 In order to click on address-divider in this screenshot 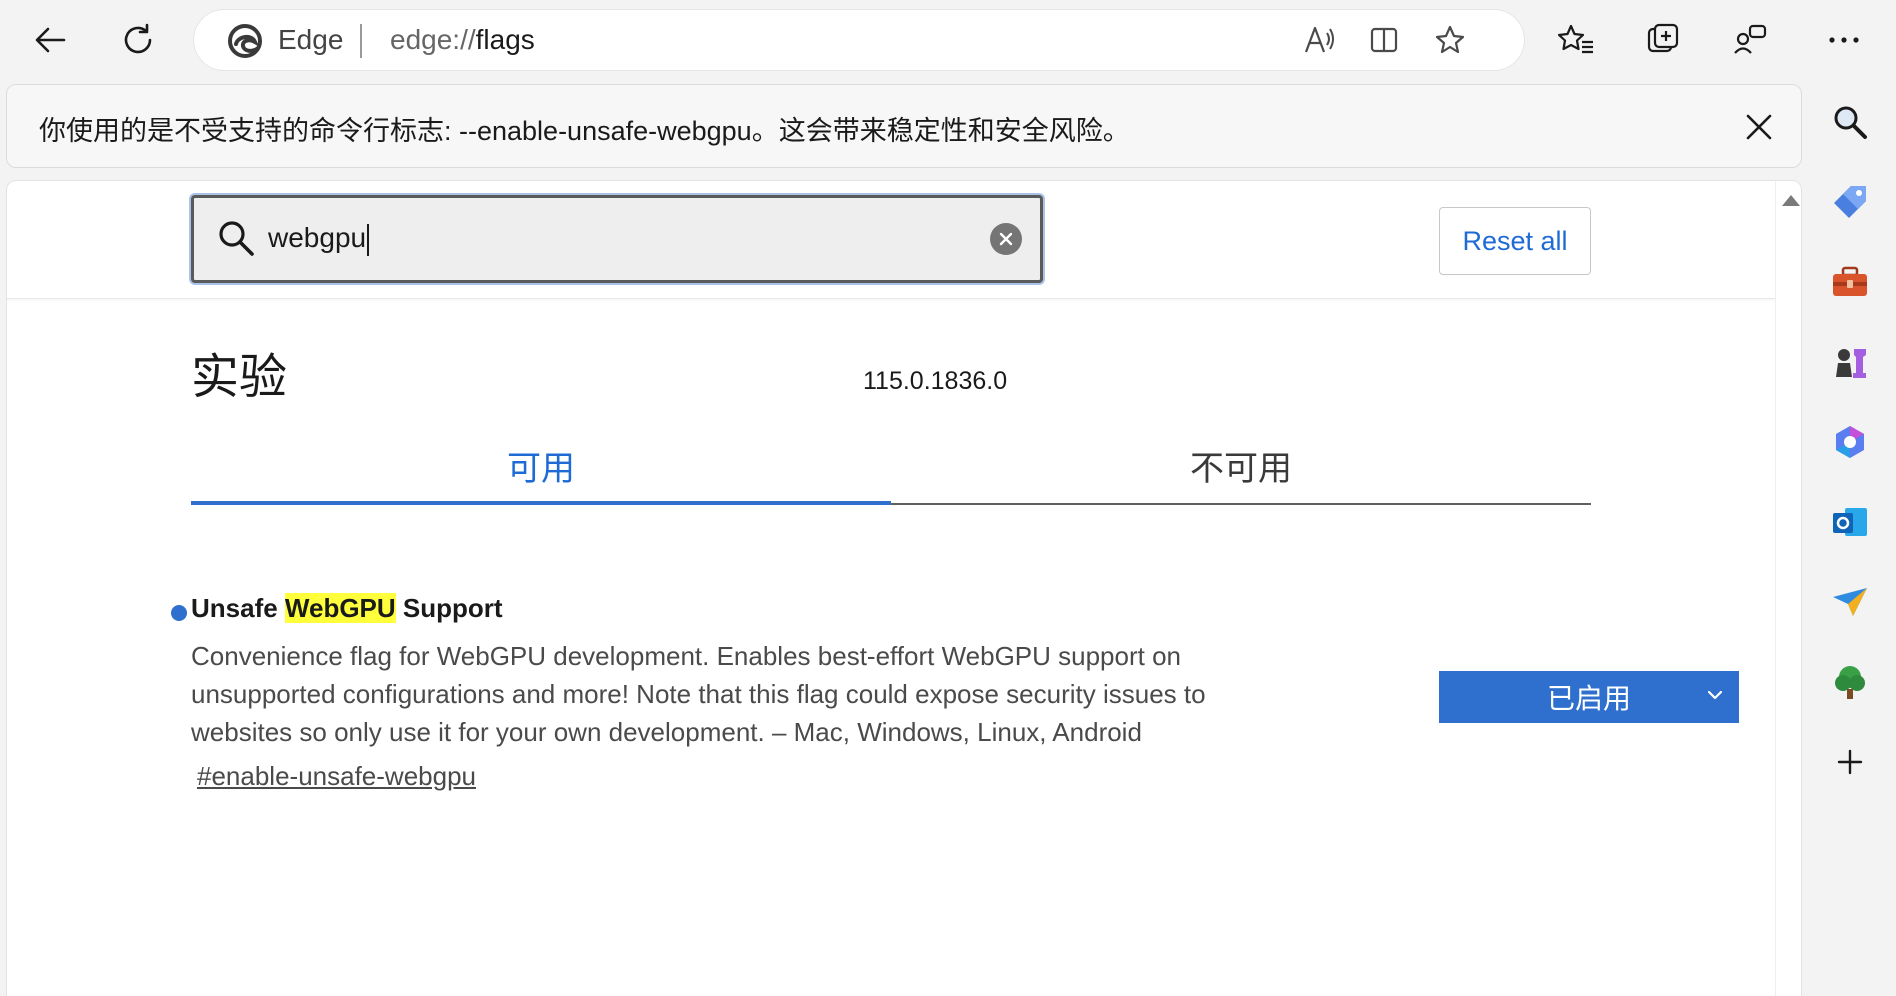, I will do `click(361, 41)`.